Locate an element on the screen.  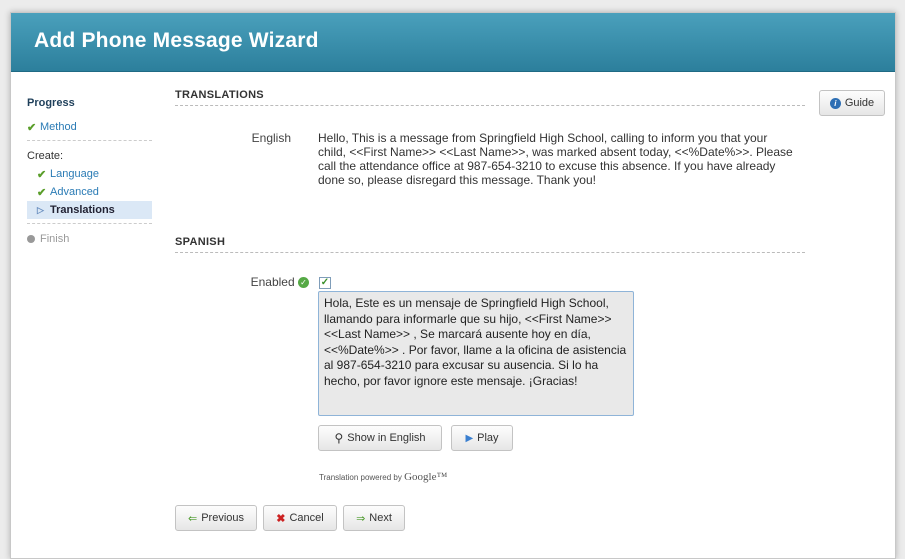
sidebar-item-label: Method is located at coordinates (58, 127).